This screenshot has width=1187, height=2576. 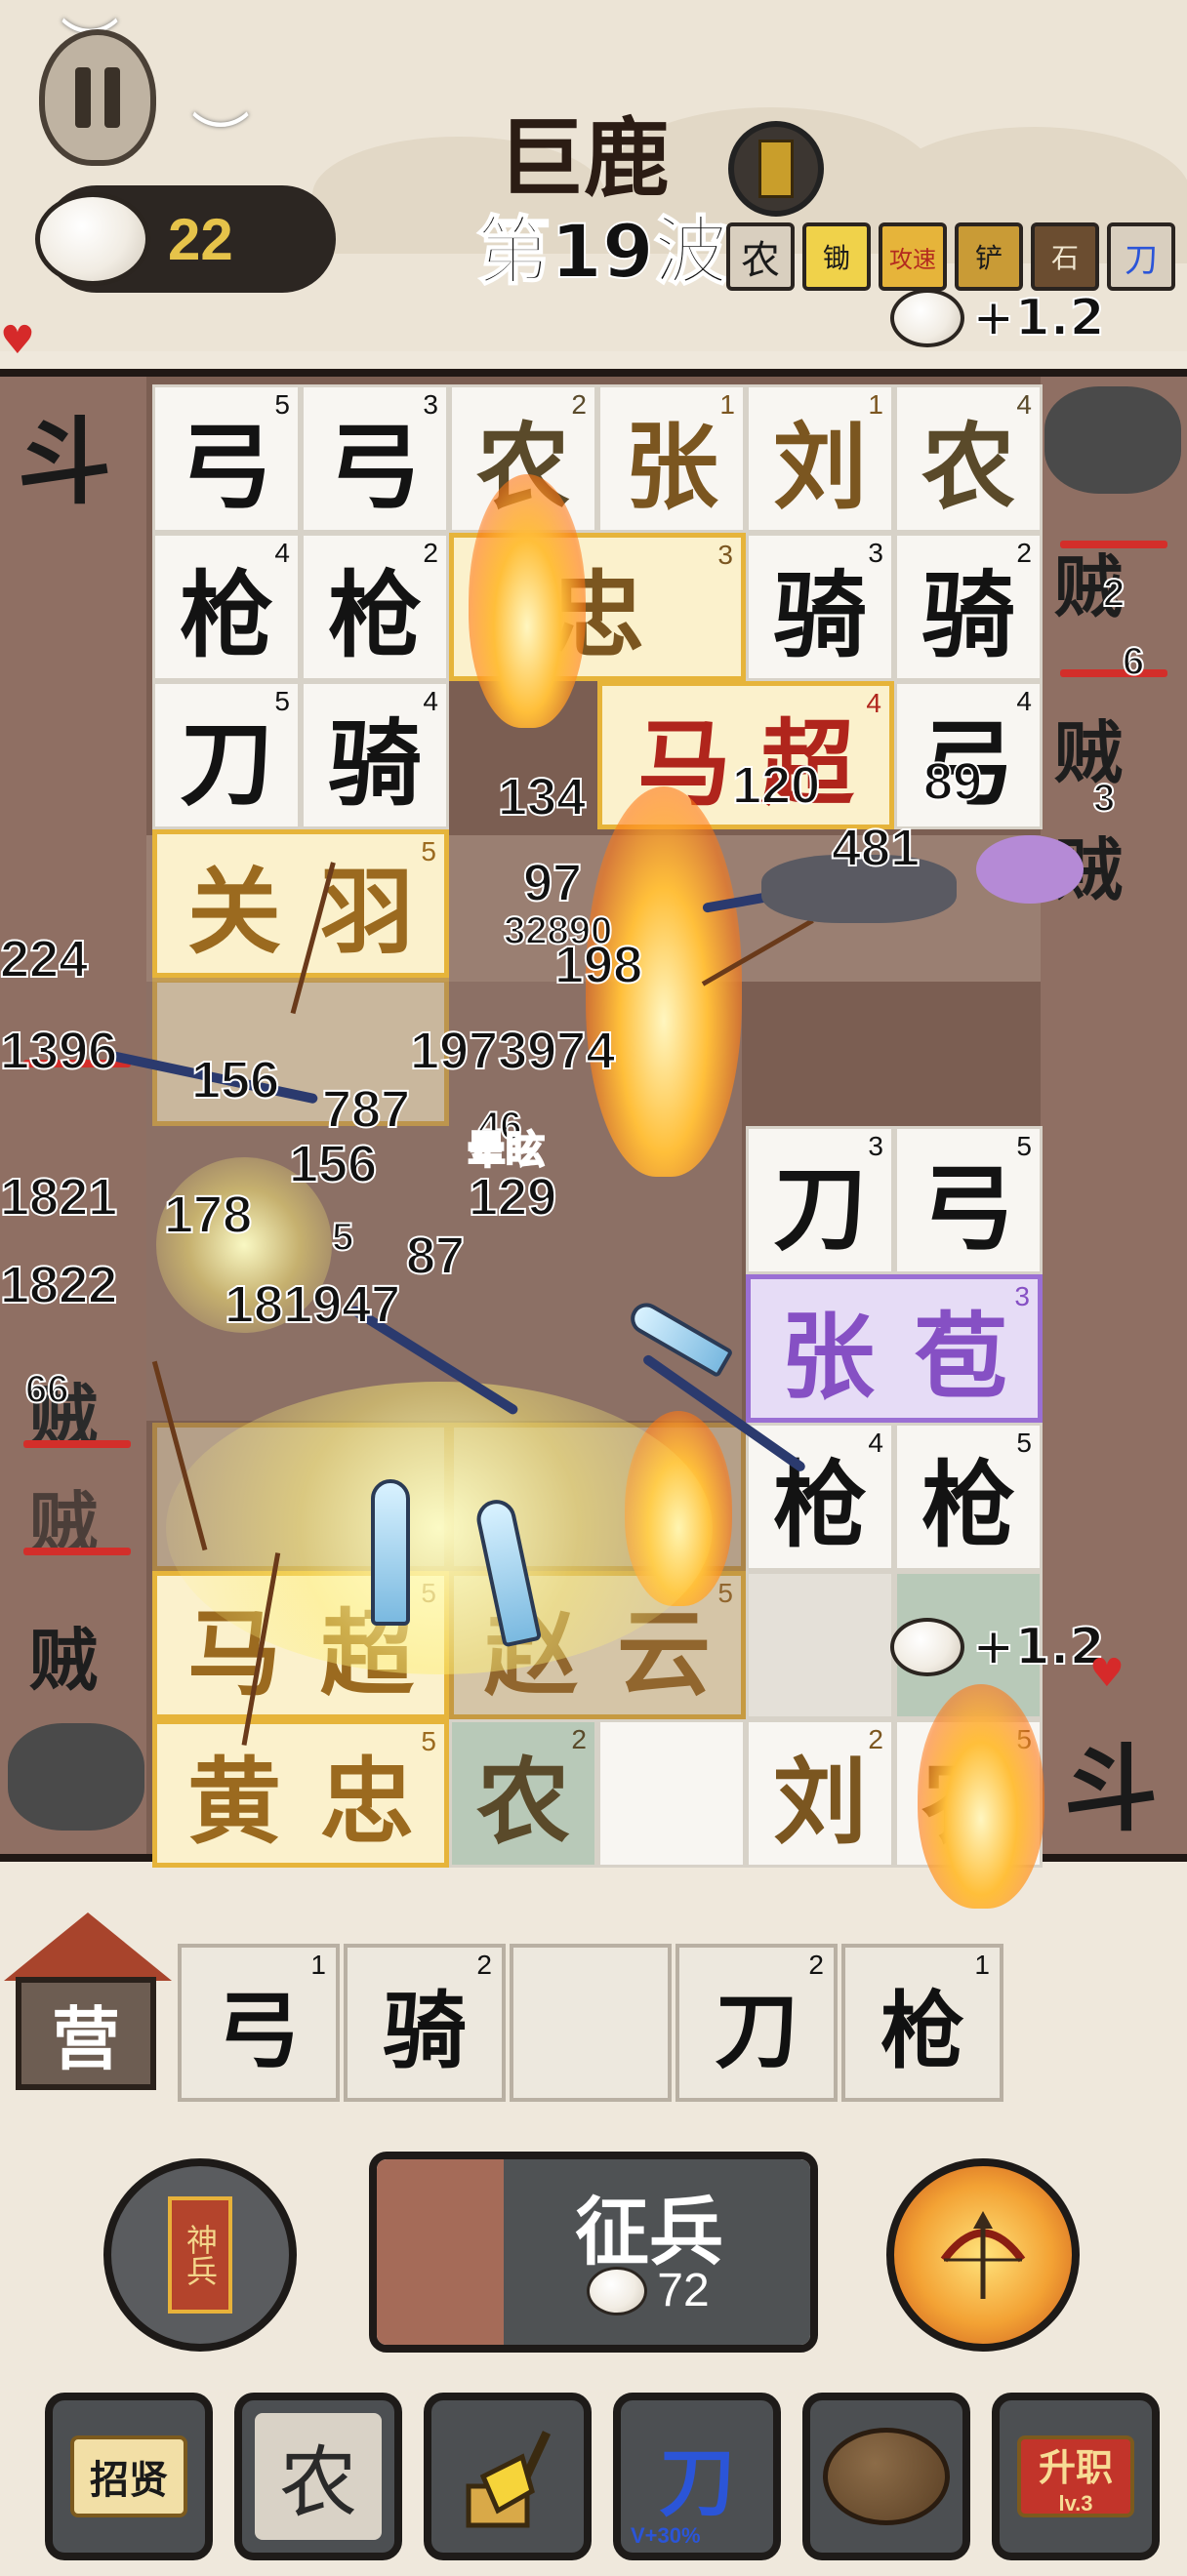 What do you see at coordinates (542, 797) in the screenshot?
I see `damage-number: 134` at bounding box center [542, 797].